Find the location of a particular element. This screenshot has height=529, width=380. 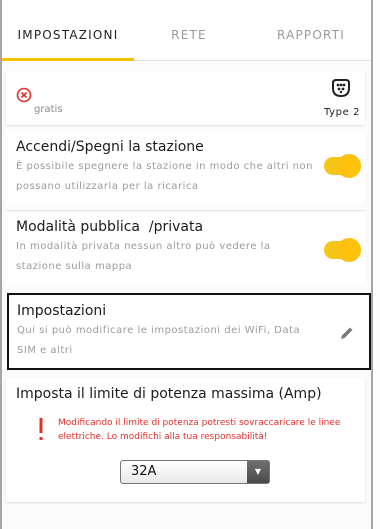

divider is located at coordinates (185, 210).